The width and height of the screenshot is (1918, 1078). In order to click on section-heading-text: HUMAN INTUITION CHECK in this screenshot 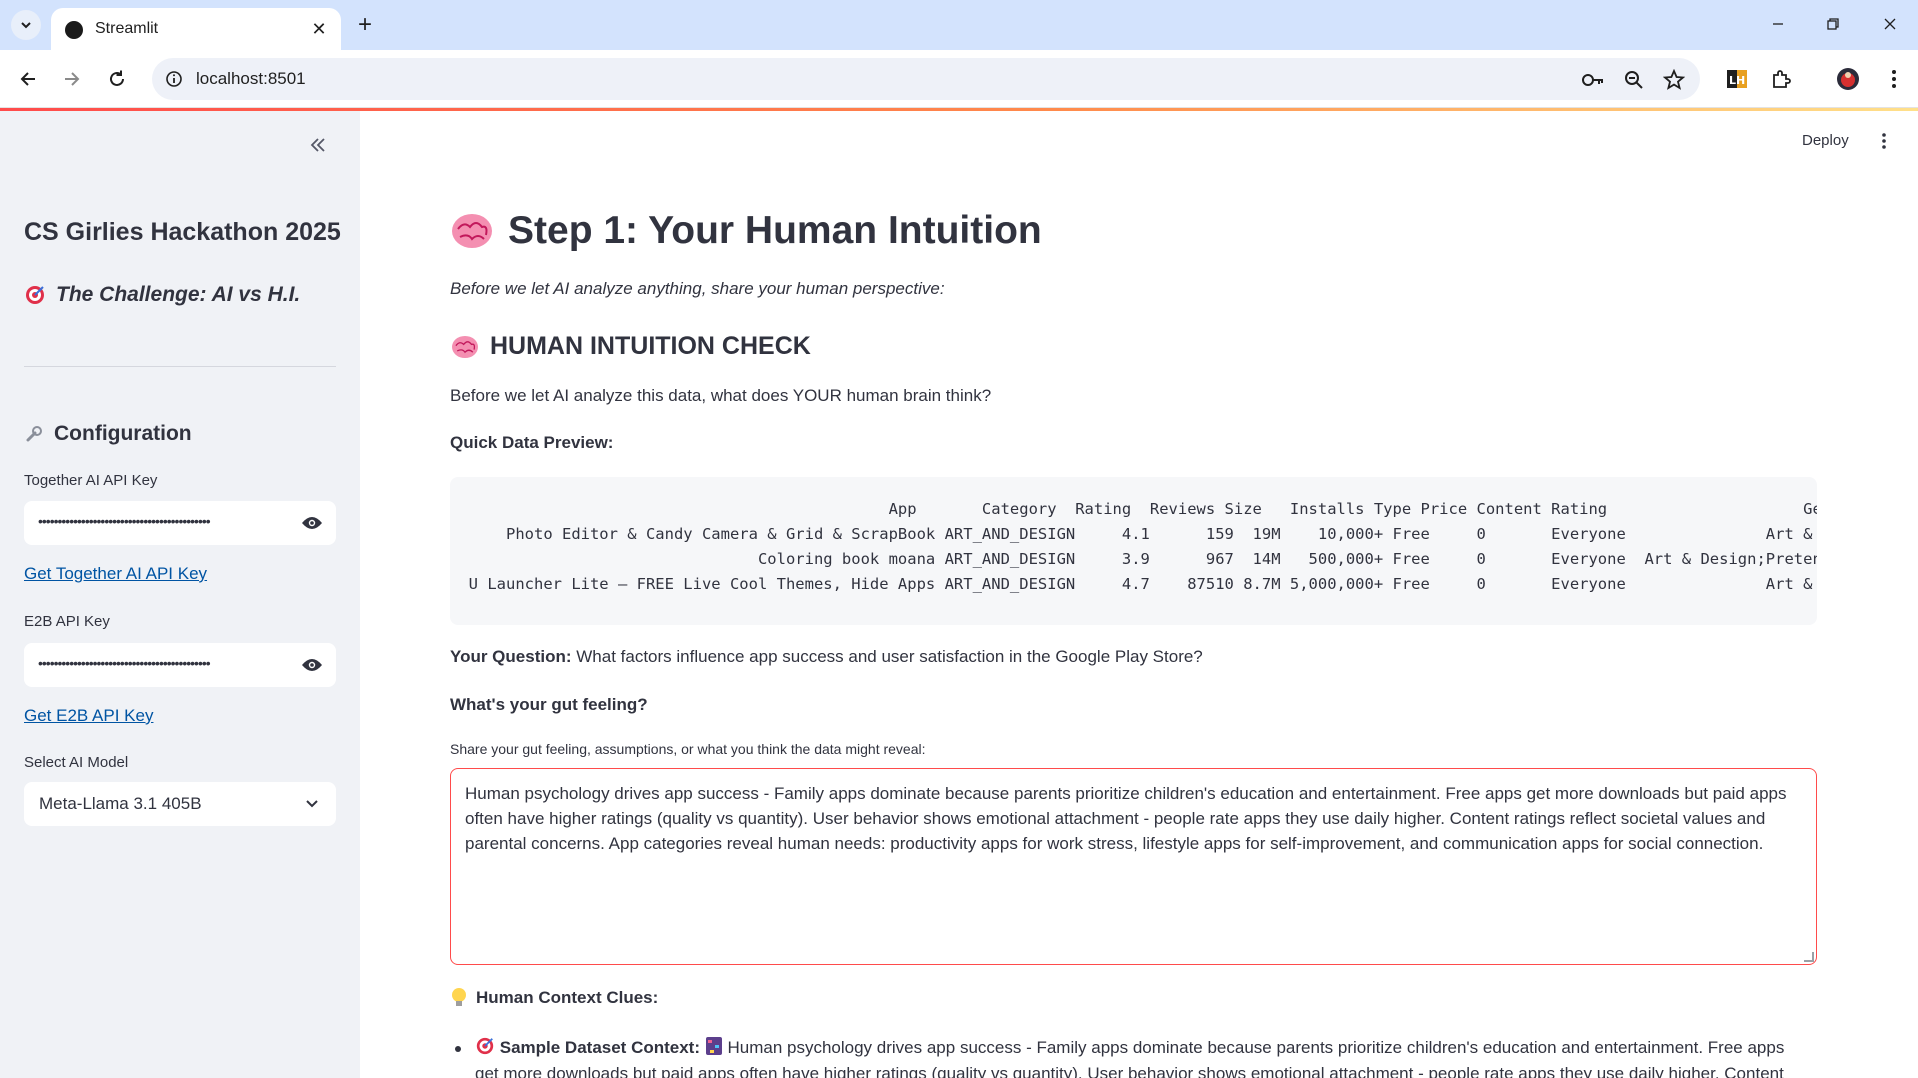, I will do `click(650, 346)`.